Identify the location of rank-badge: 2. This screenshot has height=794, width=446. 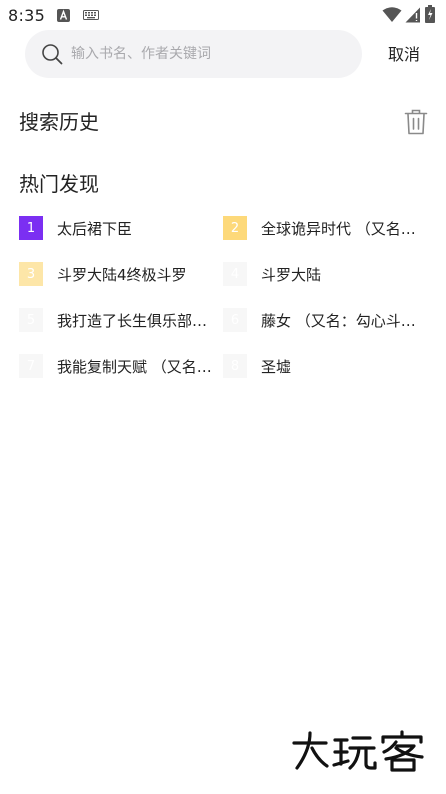
(235, 228).